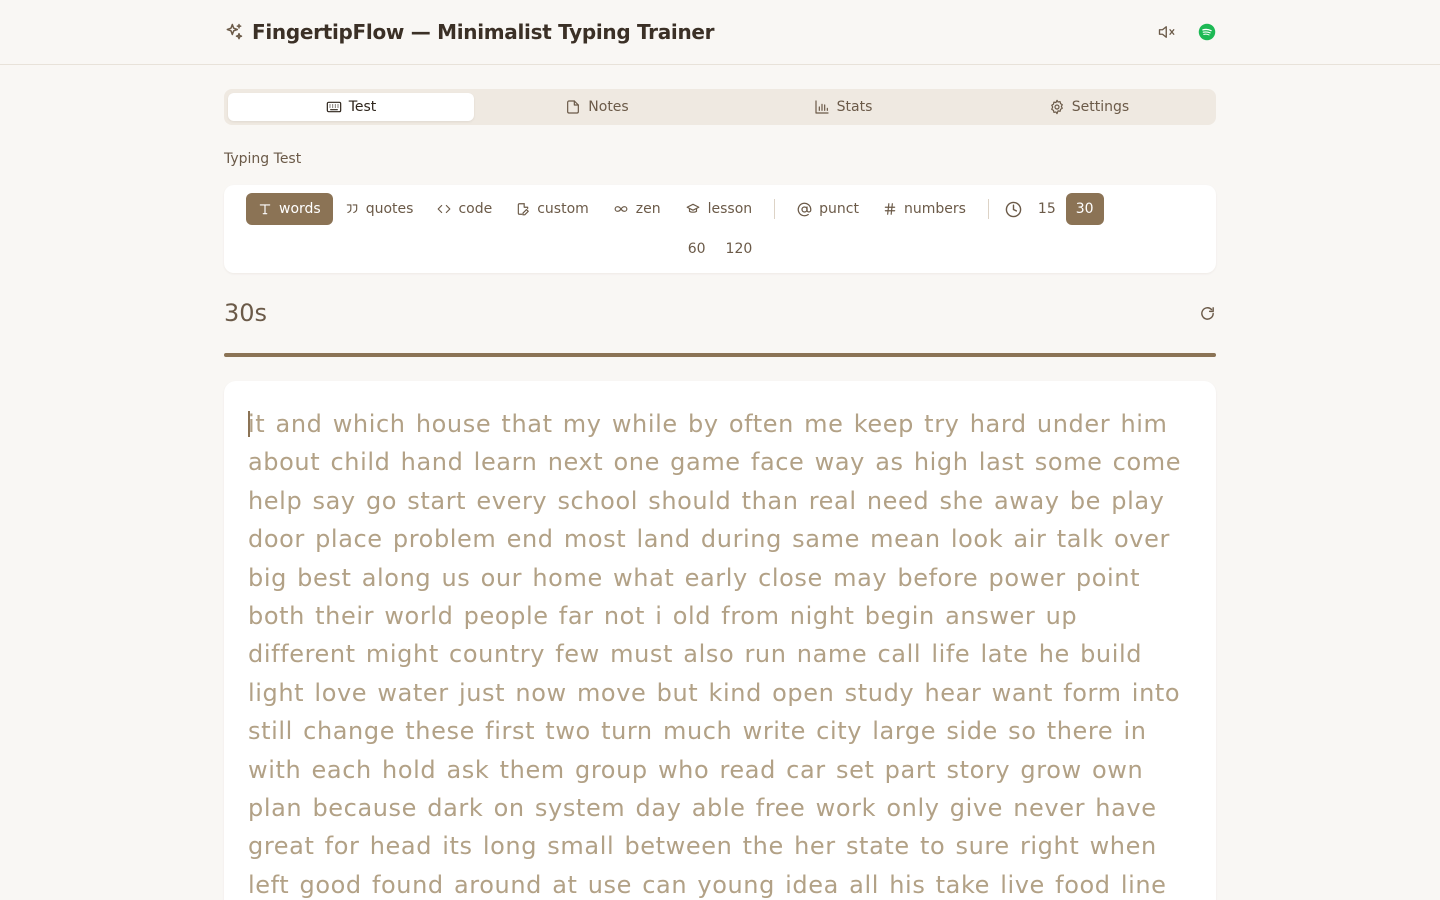 Image resolution: width=1440 pixels, height=900 pixels. I want to click on duration-label: 30, so click(1084, 209).